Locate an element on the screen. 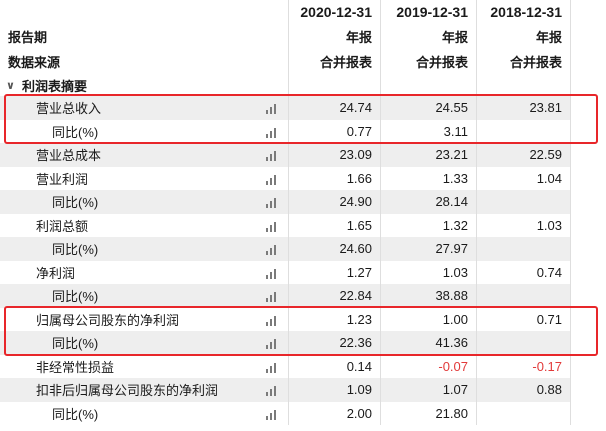  section-profit-summary: ∨ 利润表摘要 is located at coordinates (303, 85).